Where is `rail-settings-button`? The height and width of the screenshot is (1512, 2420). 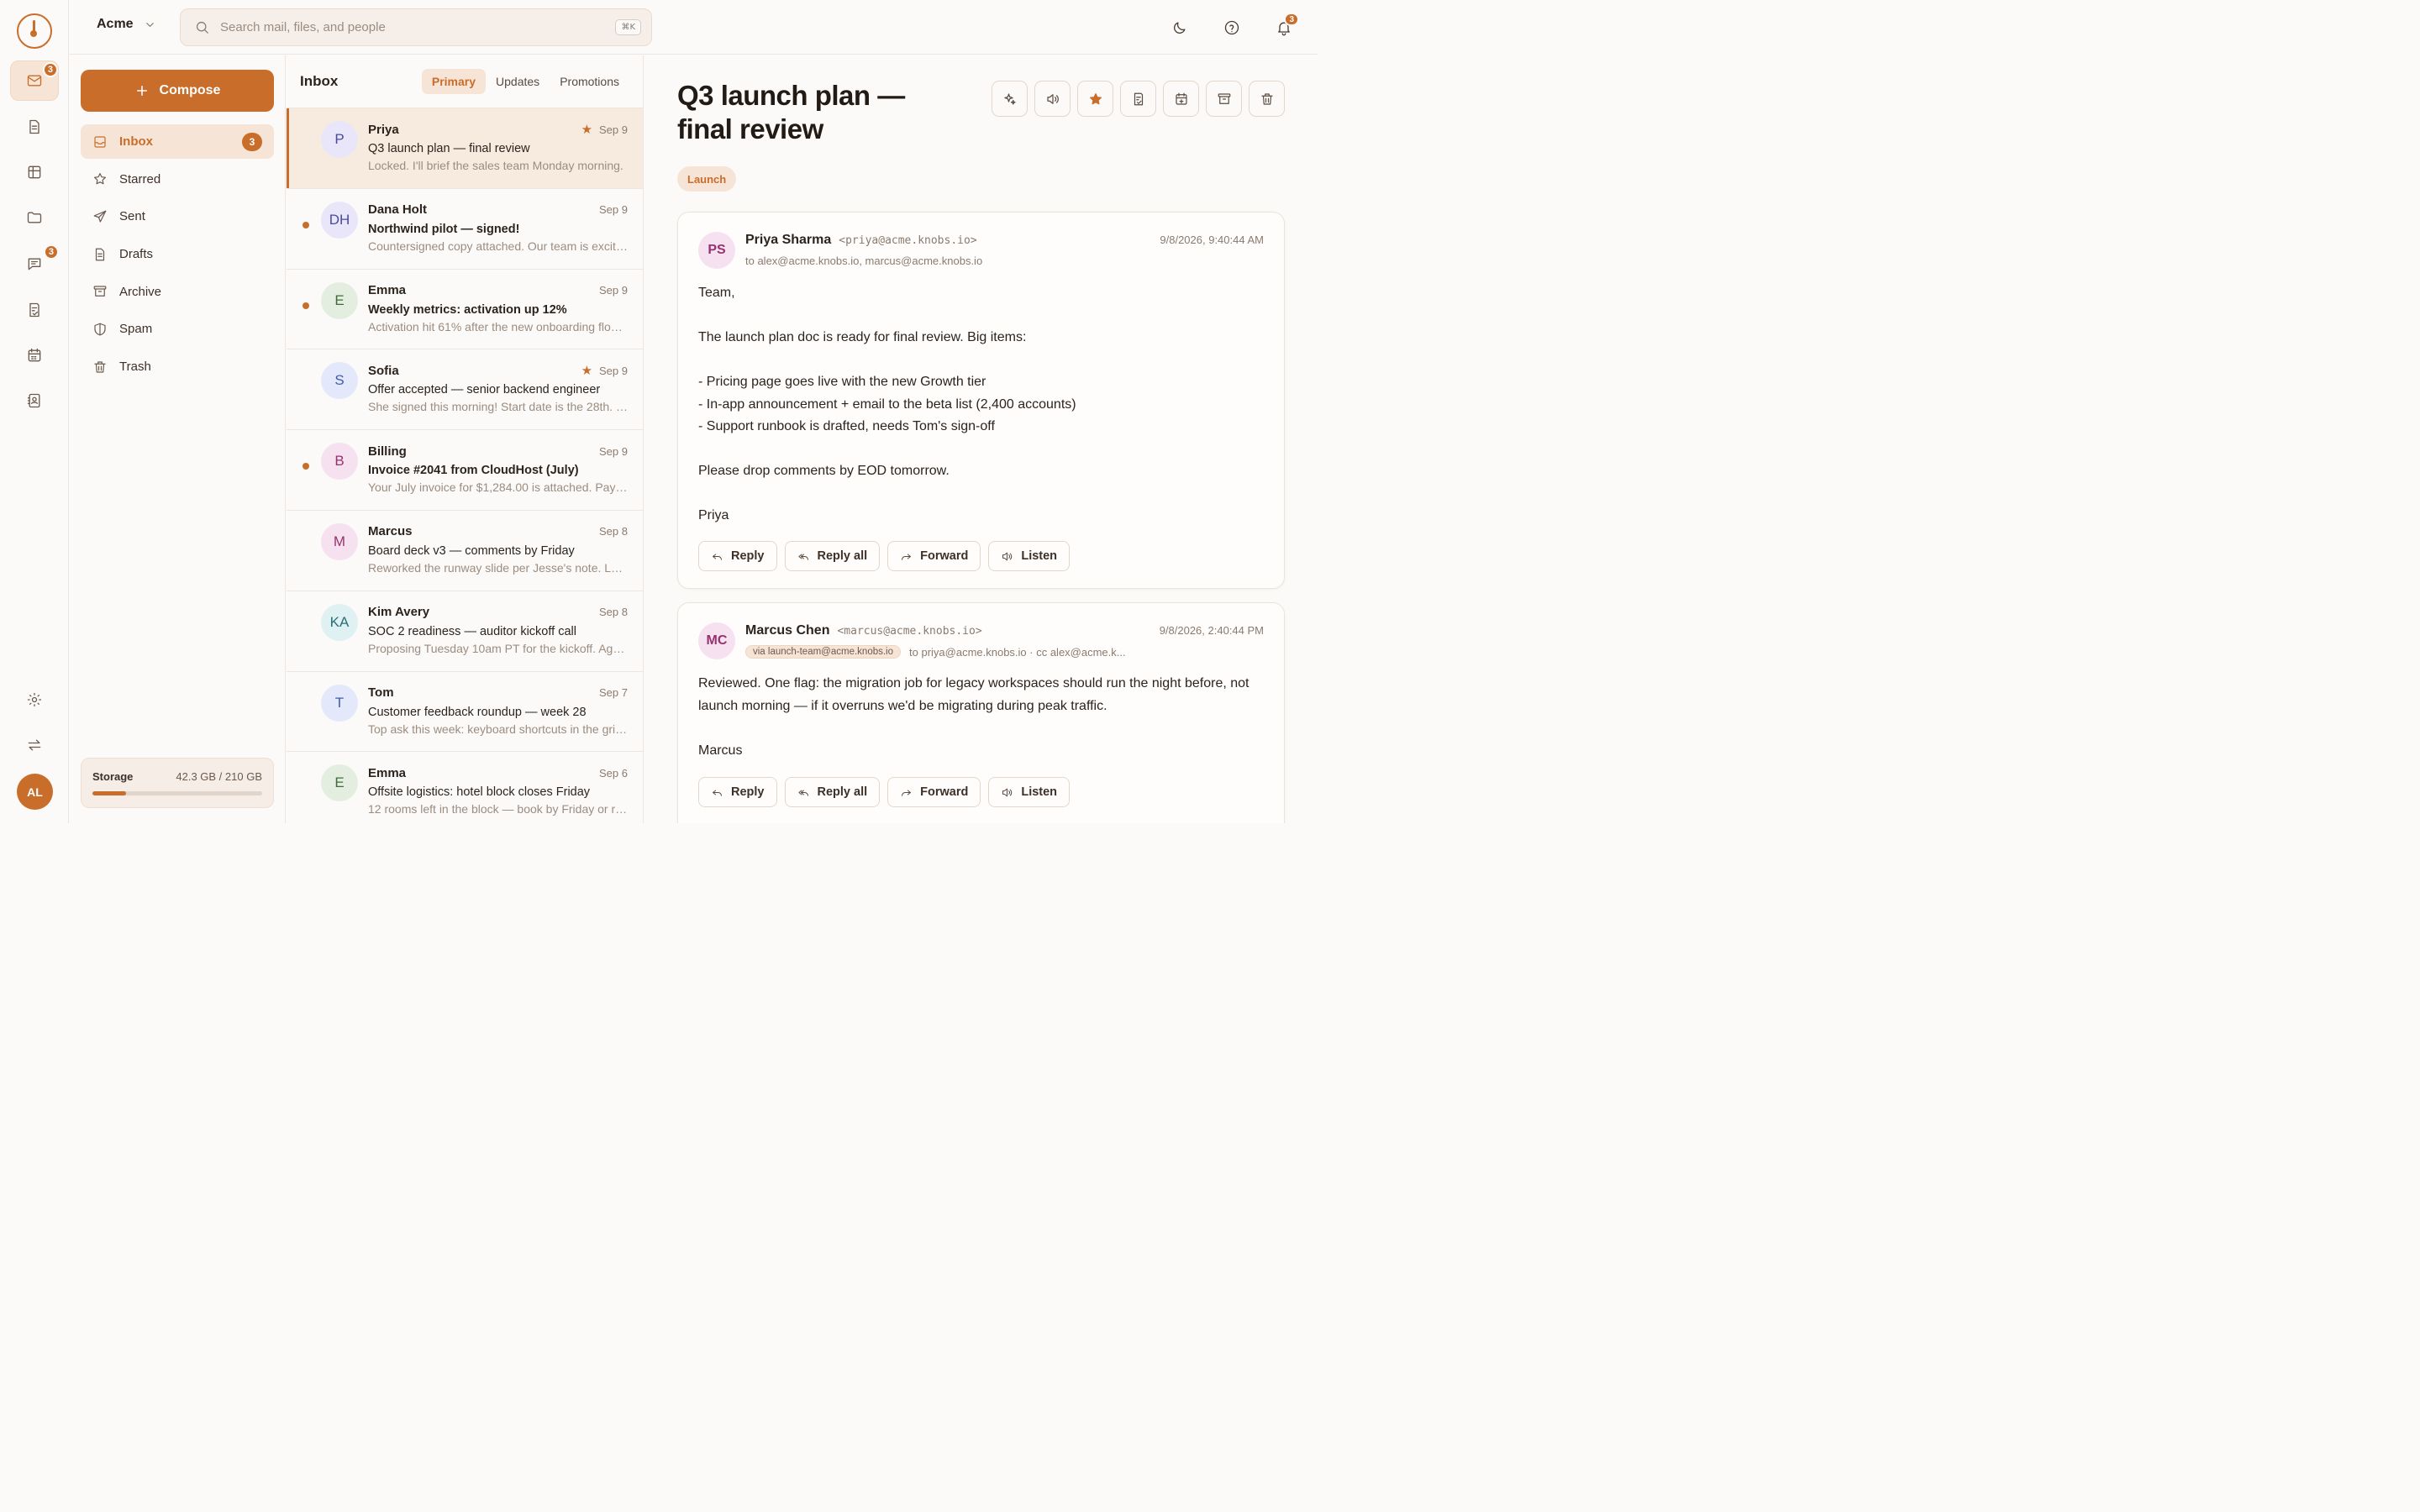 rail-settings-button is located at coordinates (34, 700).